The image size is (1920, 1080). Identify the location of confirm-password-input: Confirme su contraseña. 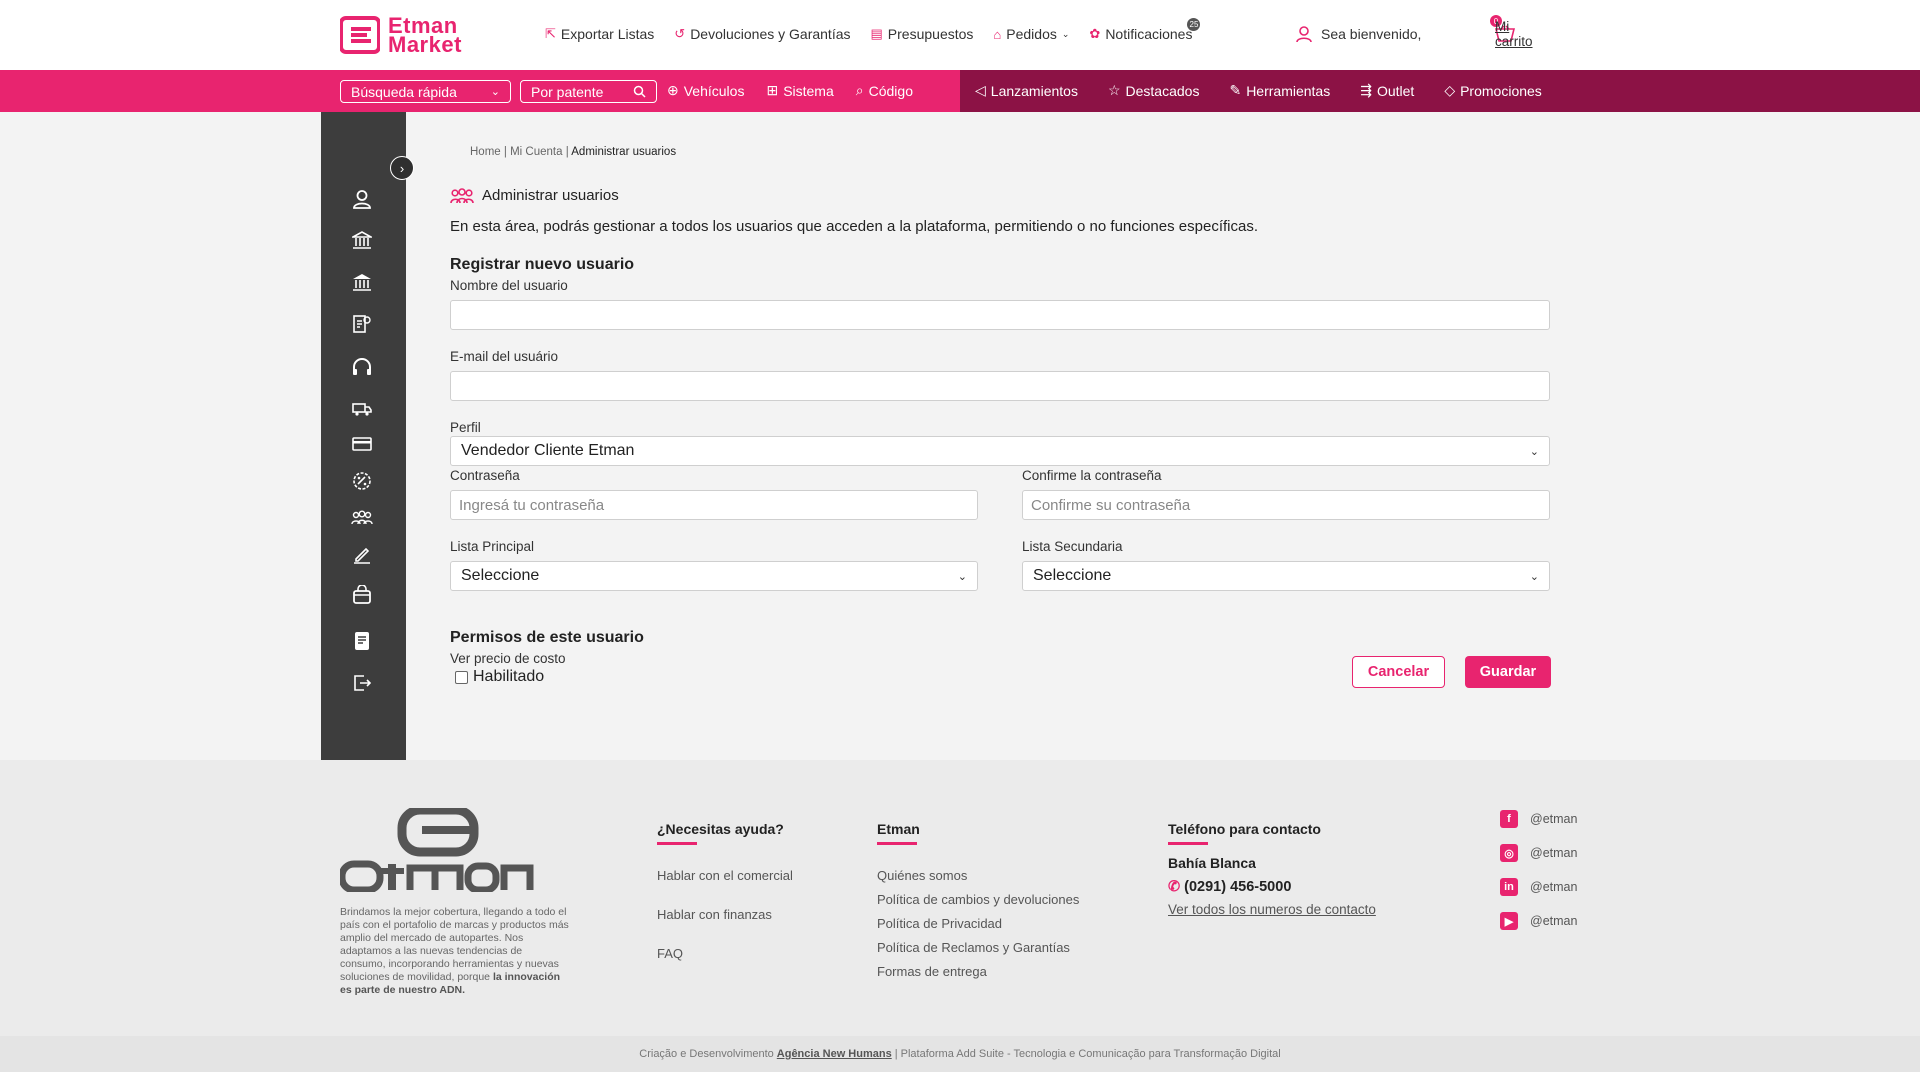
(1286, 505).